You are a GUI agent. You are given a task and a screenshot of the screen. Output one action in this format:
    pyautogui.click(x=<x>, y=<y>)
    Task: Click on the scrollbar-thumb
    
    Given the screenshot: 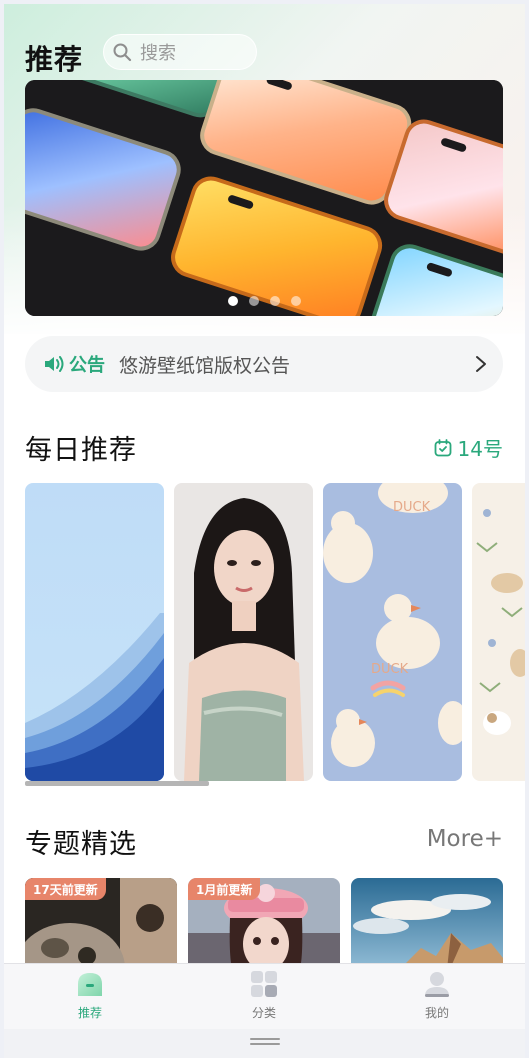 What is the action you would take?
    pyautogui.click(x=117, y=783)
    